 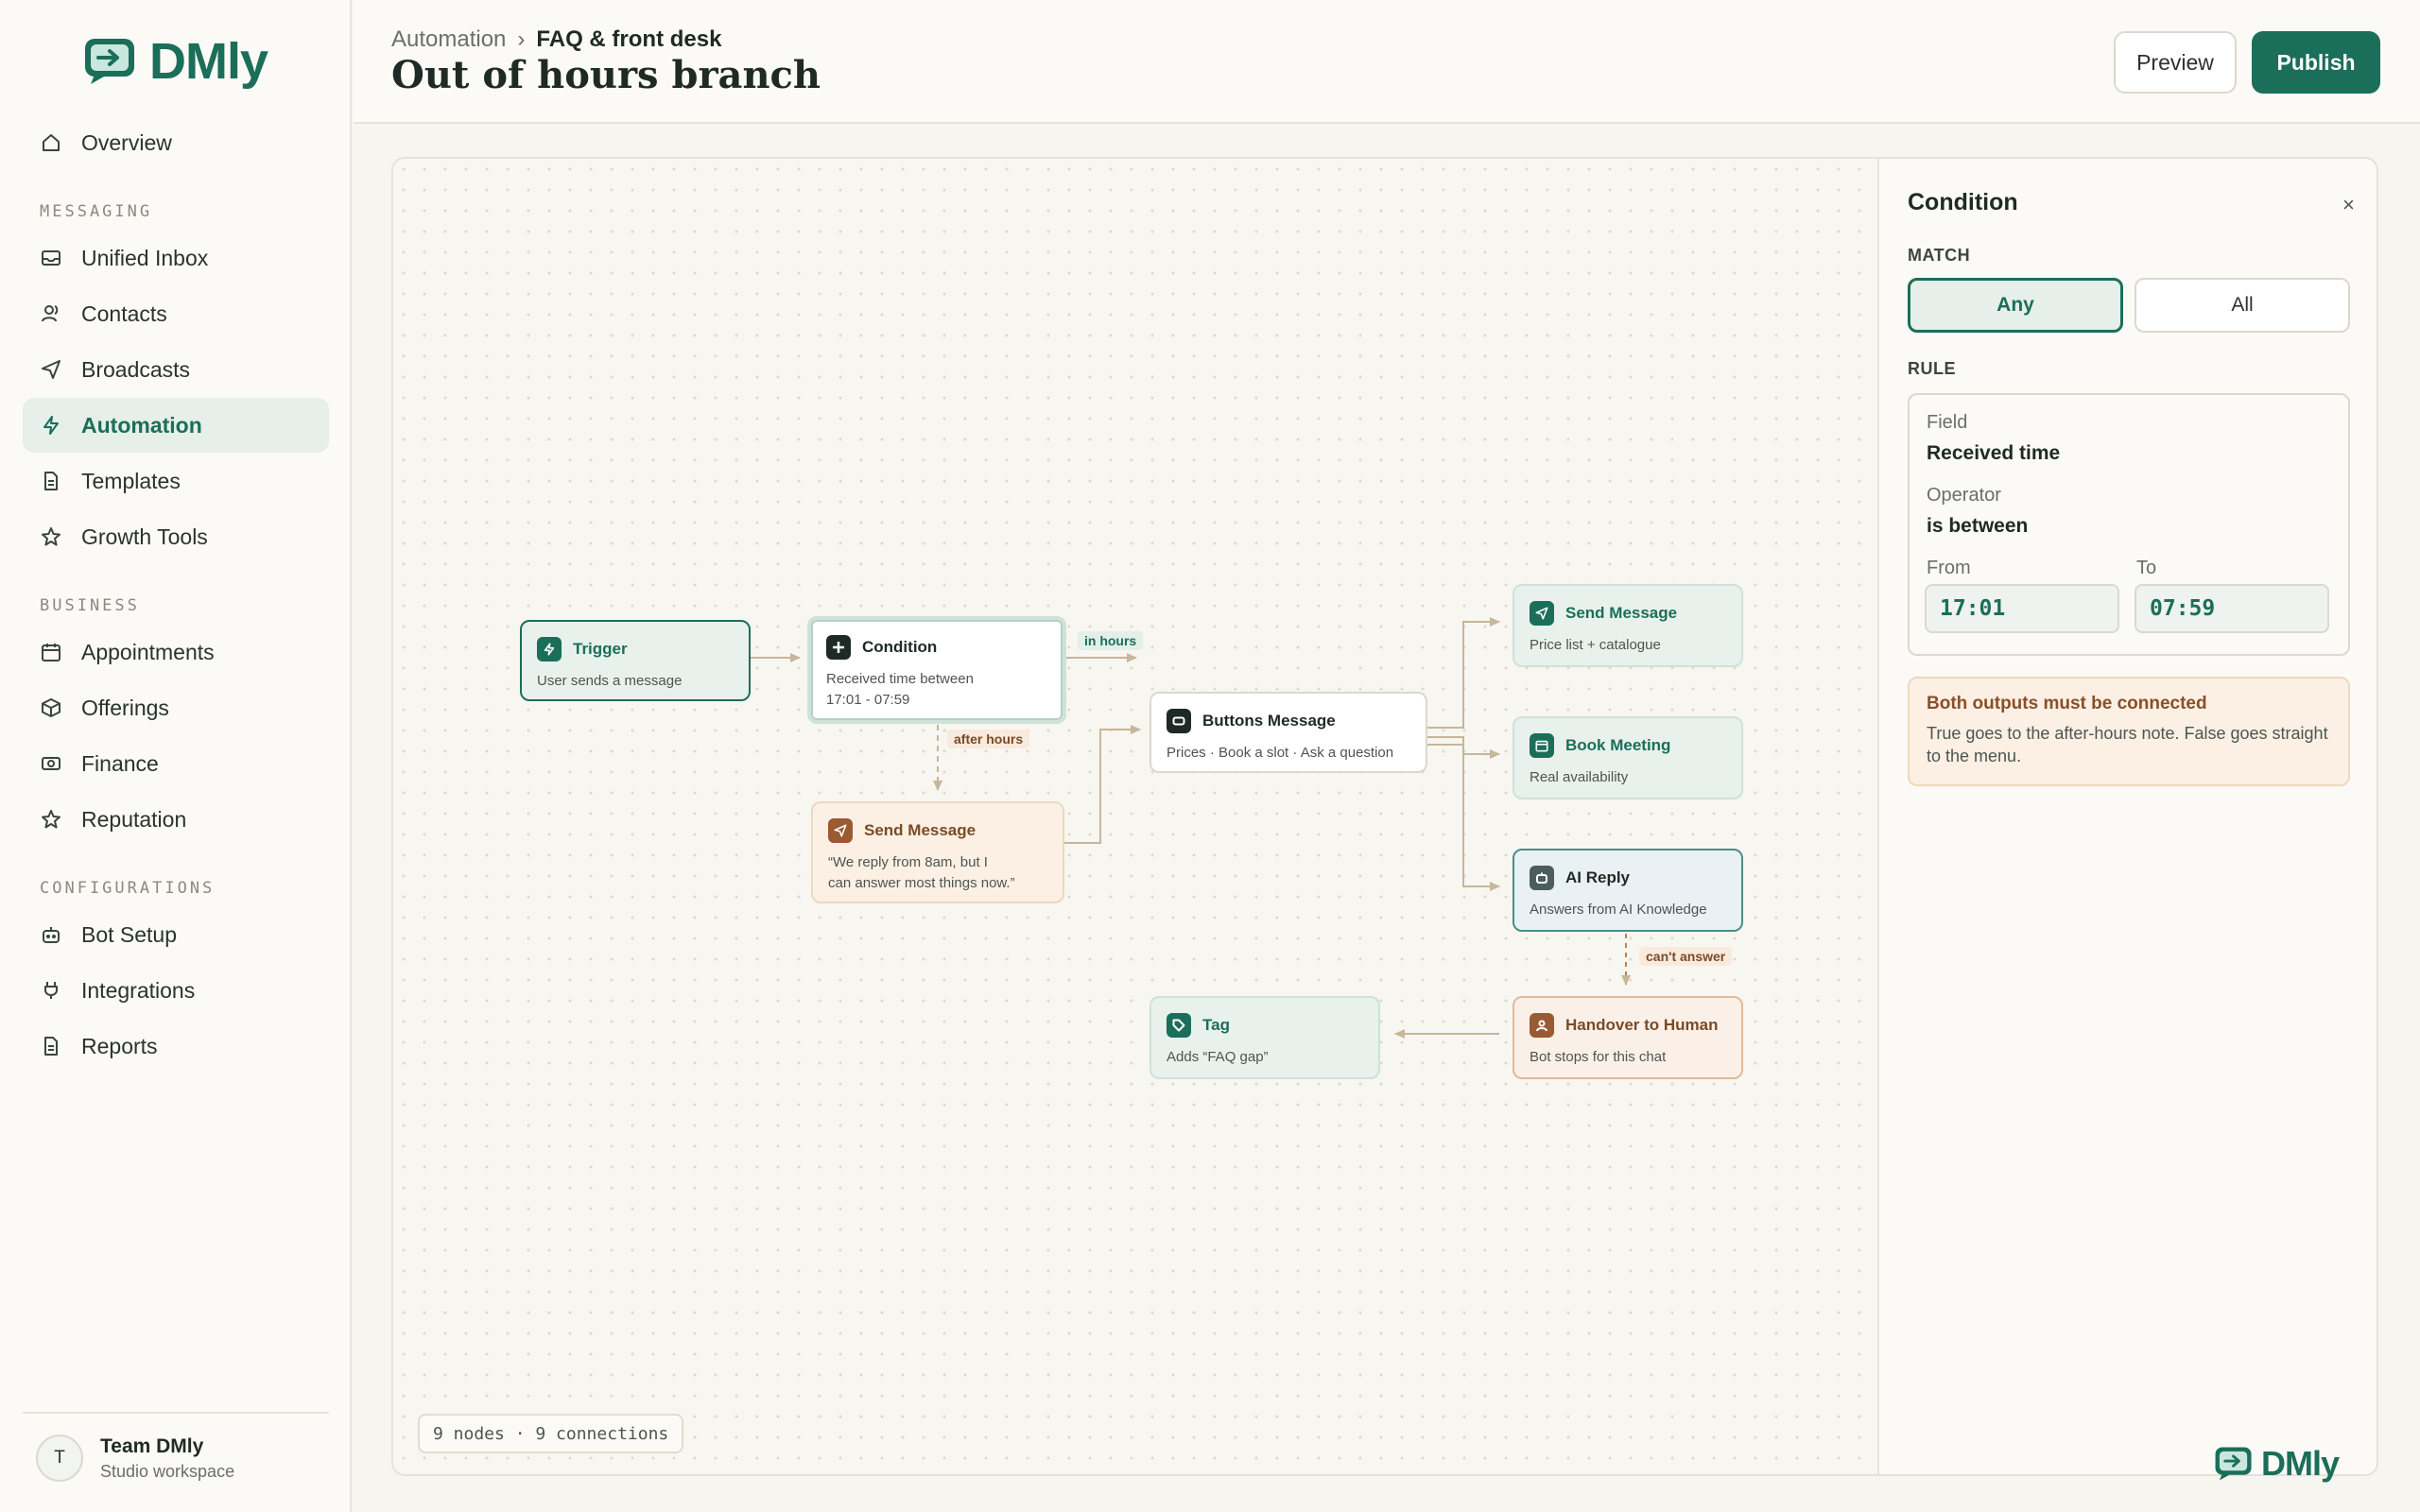 I want to click on node-title: Tag, so click(x=1216, y=1025).